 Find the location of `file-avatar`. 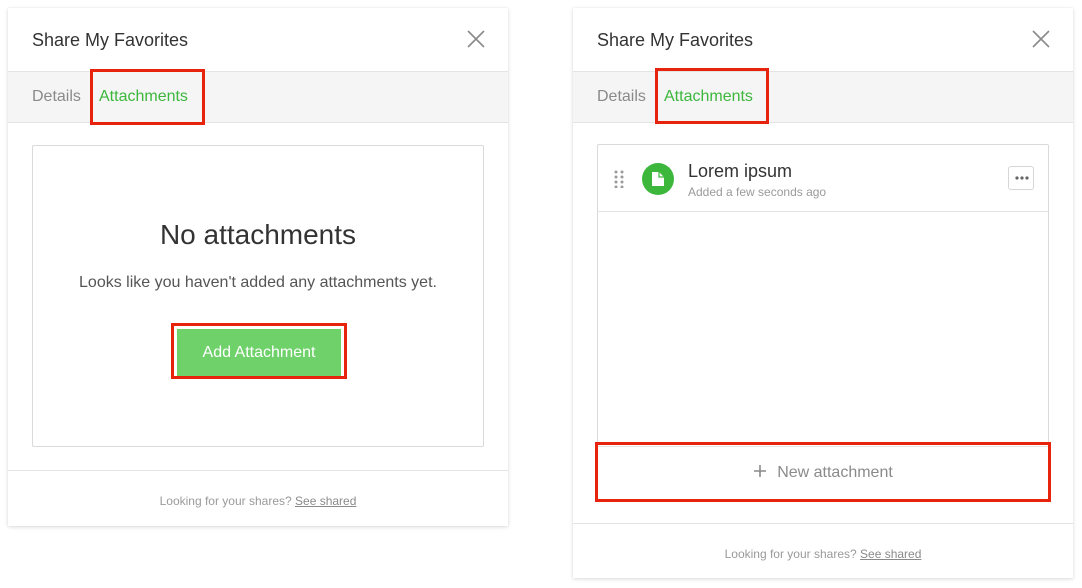

file-avatar is located at coordinates (658, 179).